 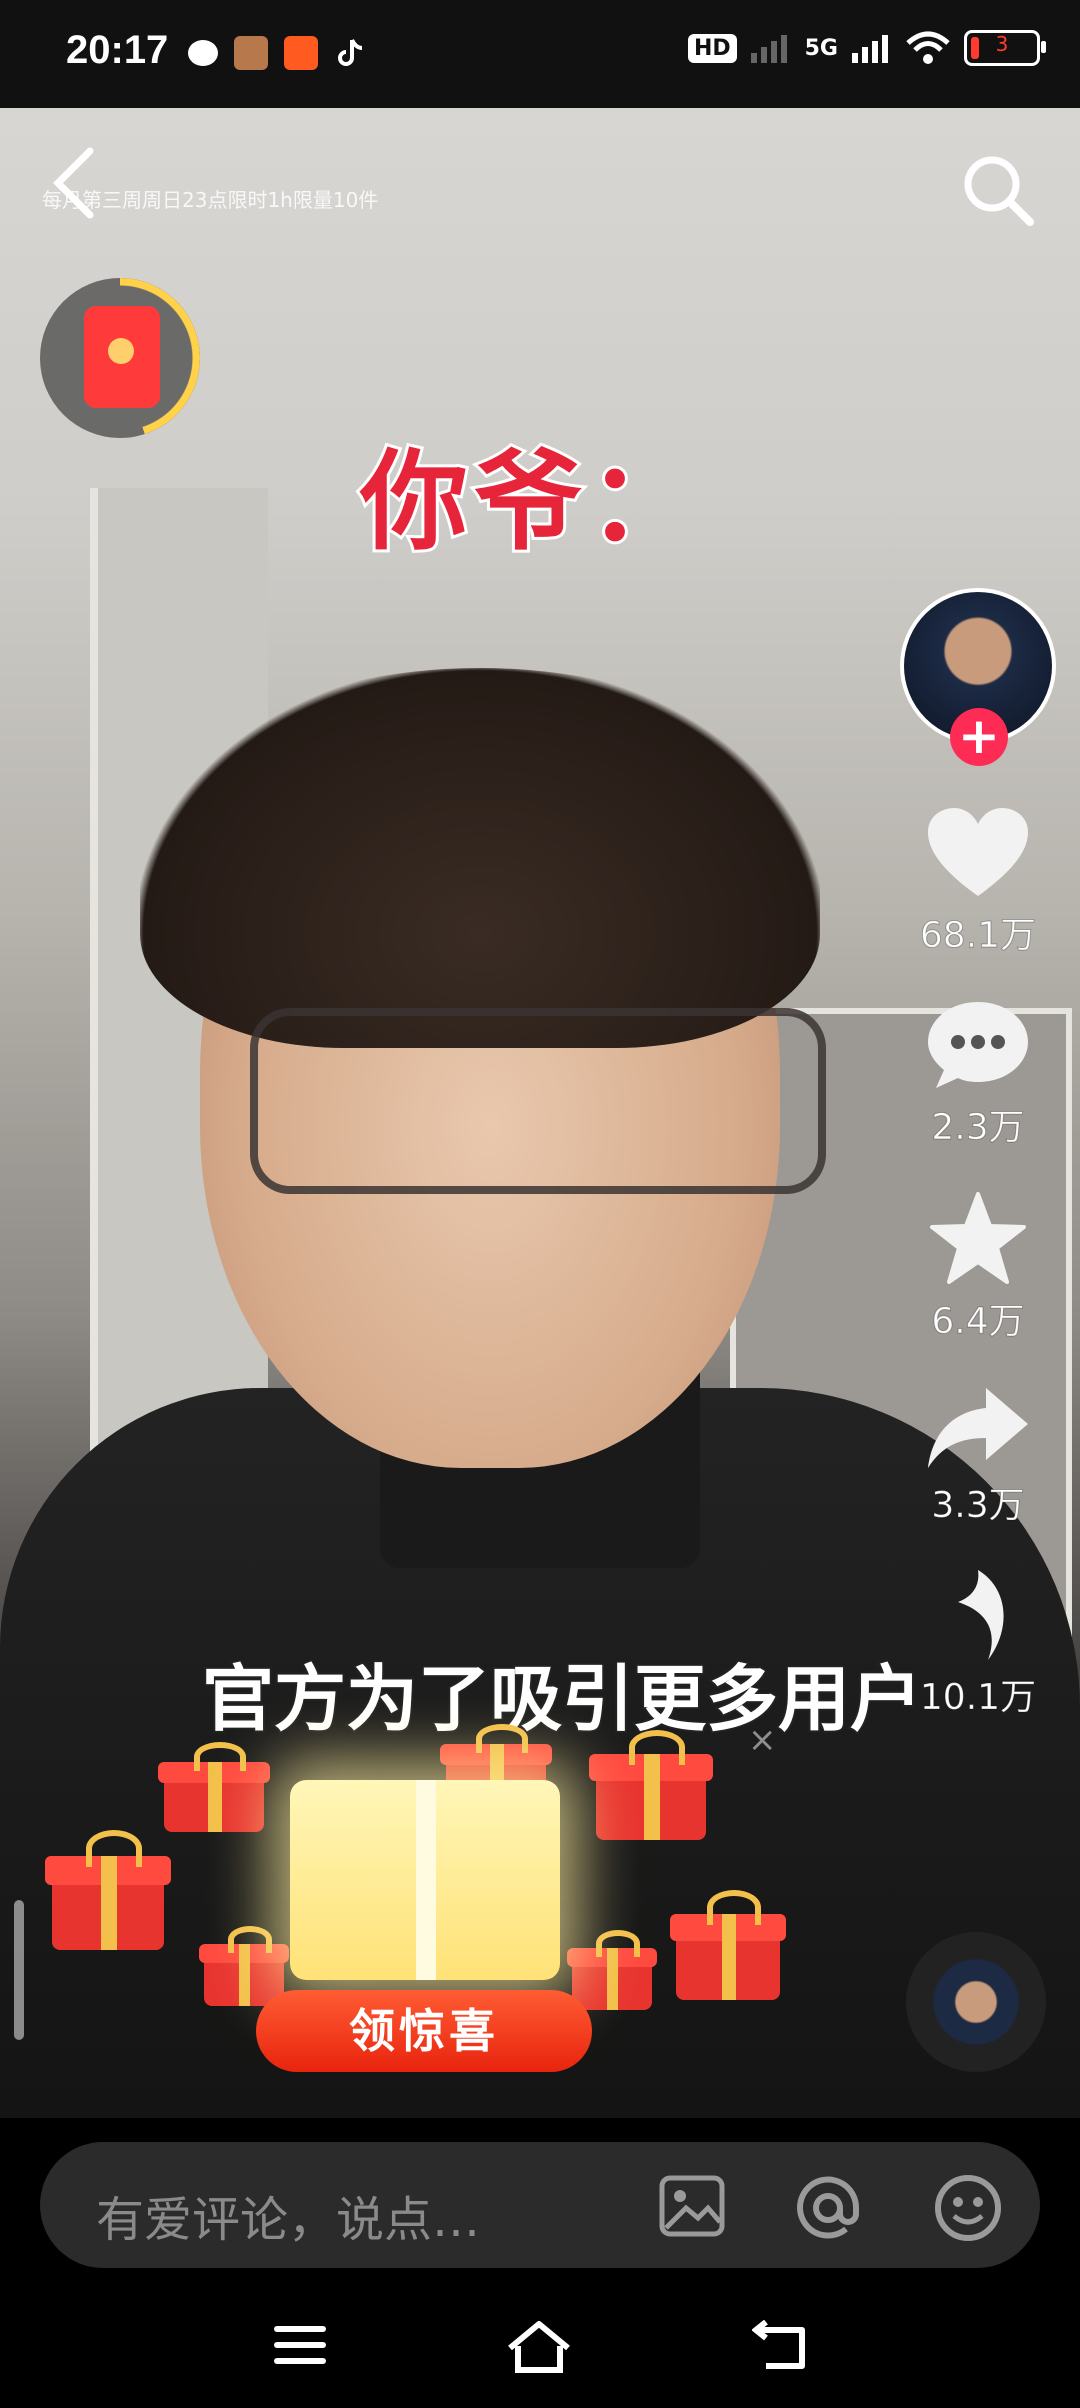 What do you see at coordinates (978, 1322) in the screenshot?
I see `favorite-count: 6.4万` at bounding box center [978, 1322].